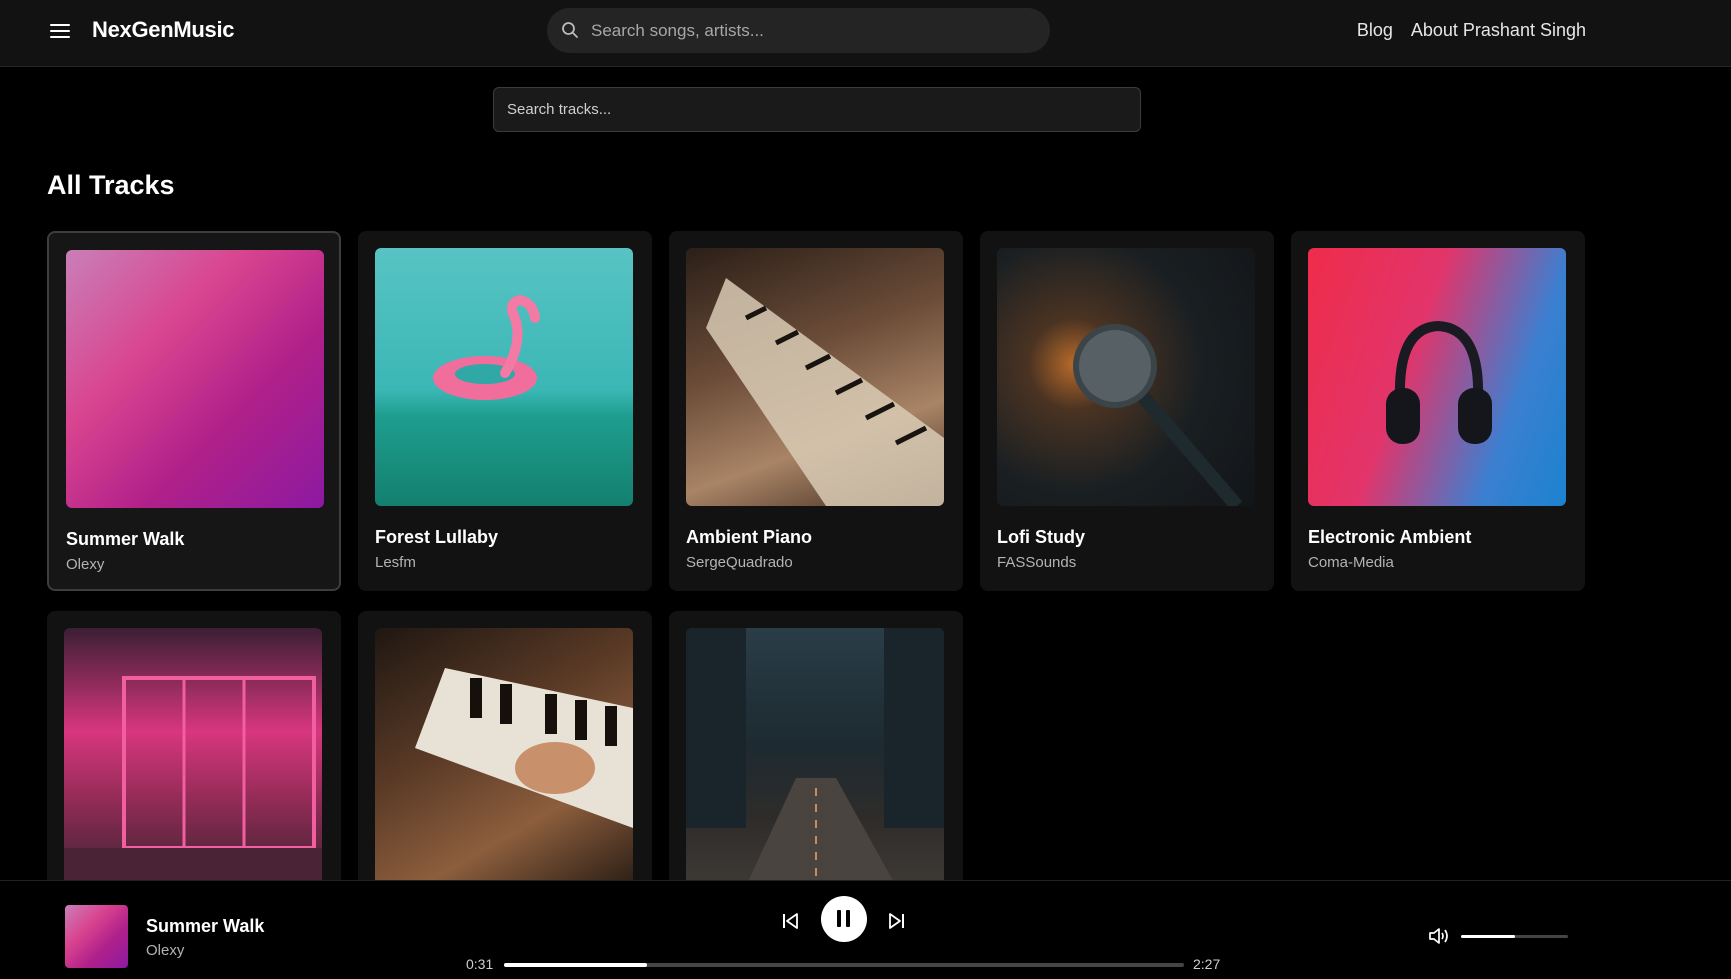 The width and height of the screenshot is (1731, 979). Describe the element at coordinates (437, 537) in the screenshot. I see `track-title: Forest Lullaby` at that location.